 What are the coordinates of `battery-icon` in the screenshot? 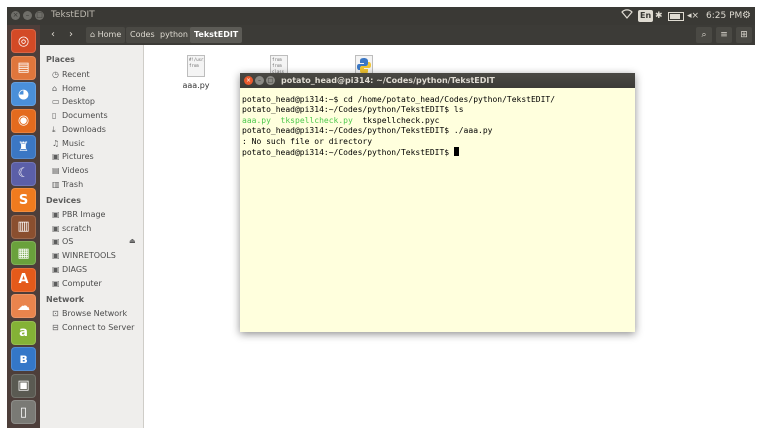 It's located at (676, 16).